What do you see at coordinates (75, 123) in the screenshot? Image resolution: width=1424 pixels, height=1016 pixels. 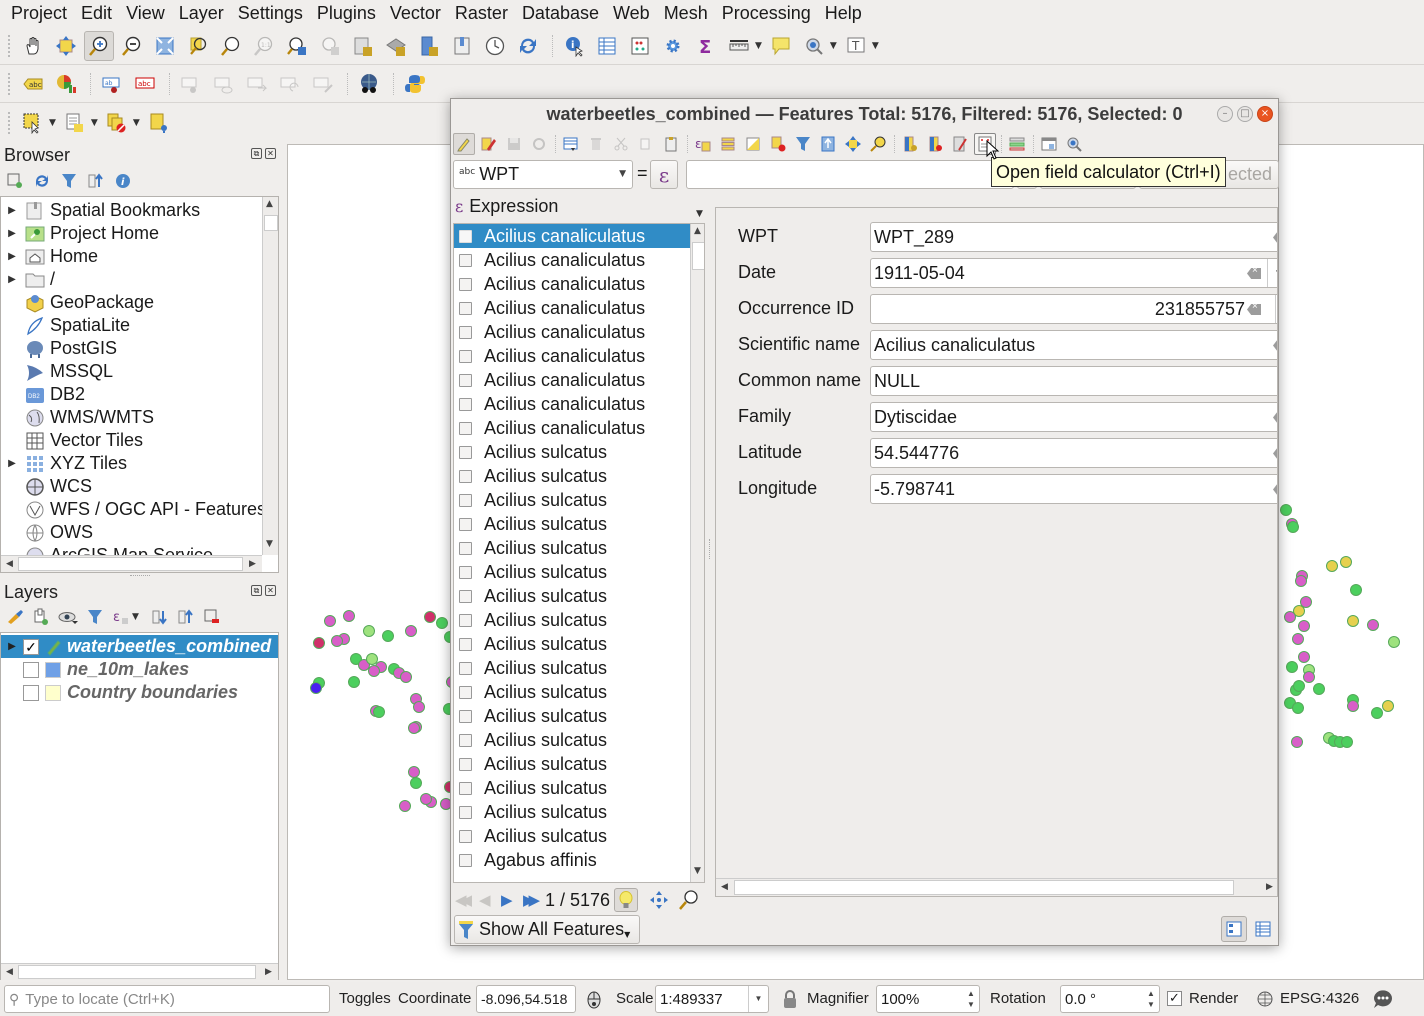 I see `select-by-value-button` at bounding box center [75, 123].